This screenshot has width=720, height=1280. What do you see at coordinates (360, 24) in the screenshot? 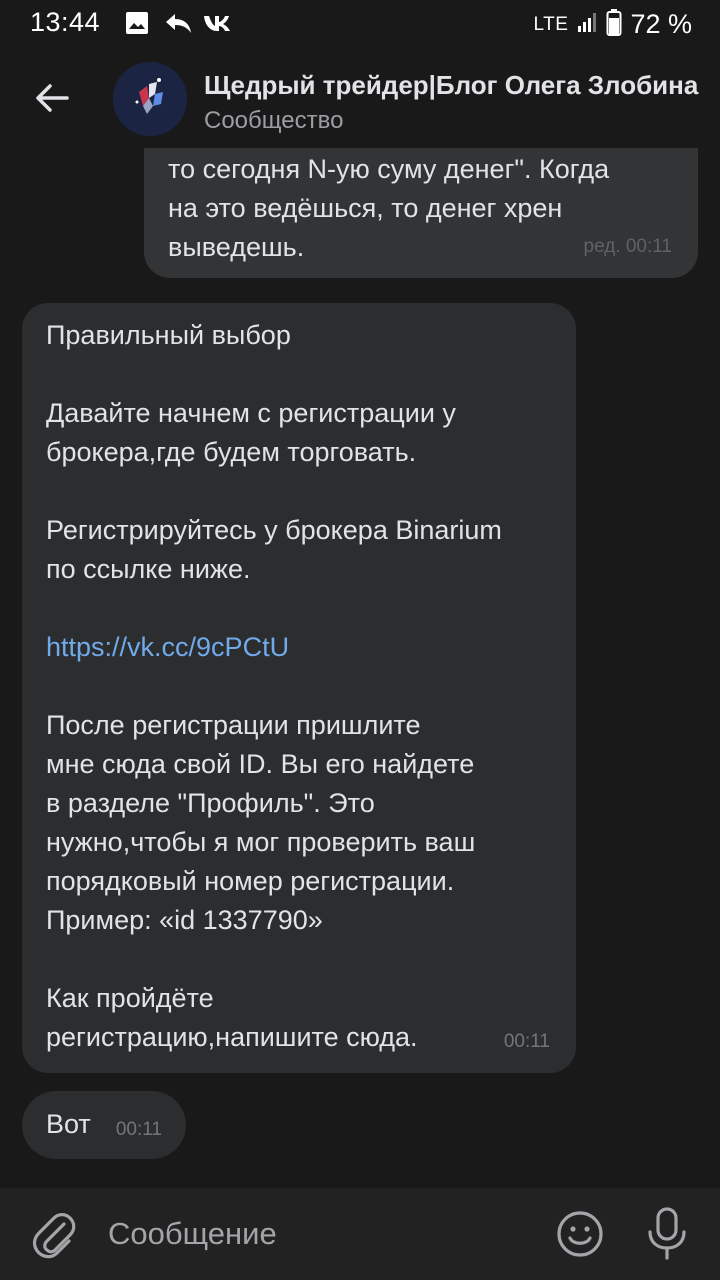
I see `status-bar: 13:44 LTE 72 %` at bounding box center [360, 24].